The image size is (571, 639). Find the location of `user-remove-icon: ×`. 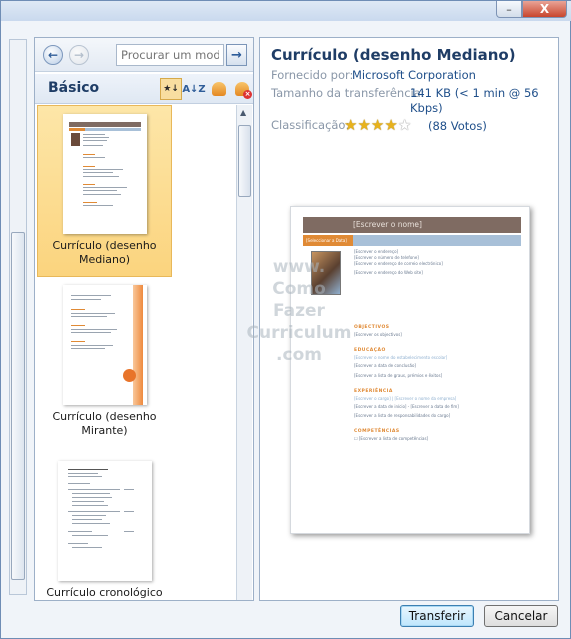

user-remove-icon: × is located at coordinates (243, 90).